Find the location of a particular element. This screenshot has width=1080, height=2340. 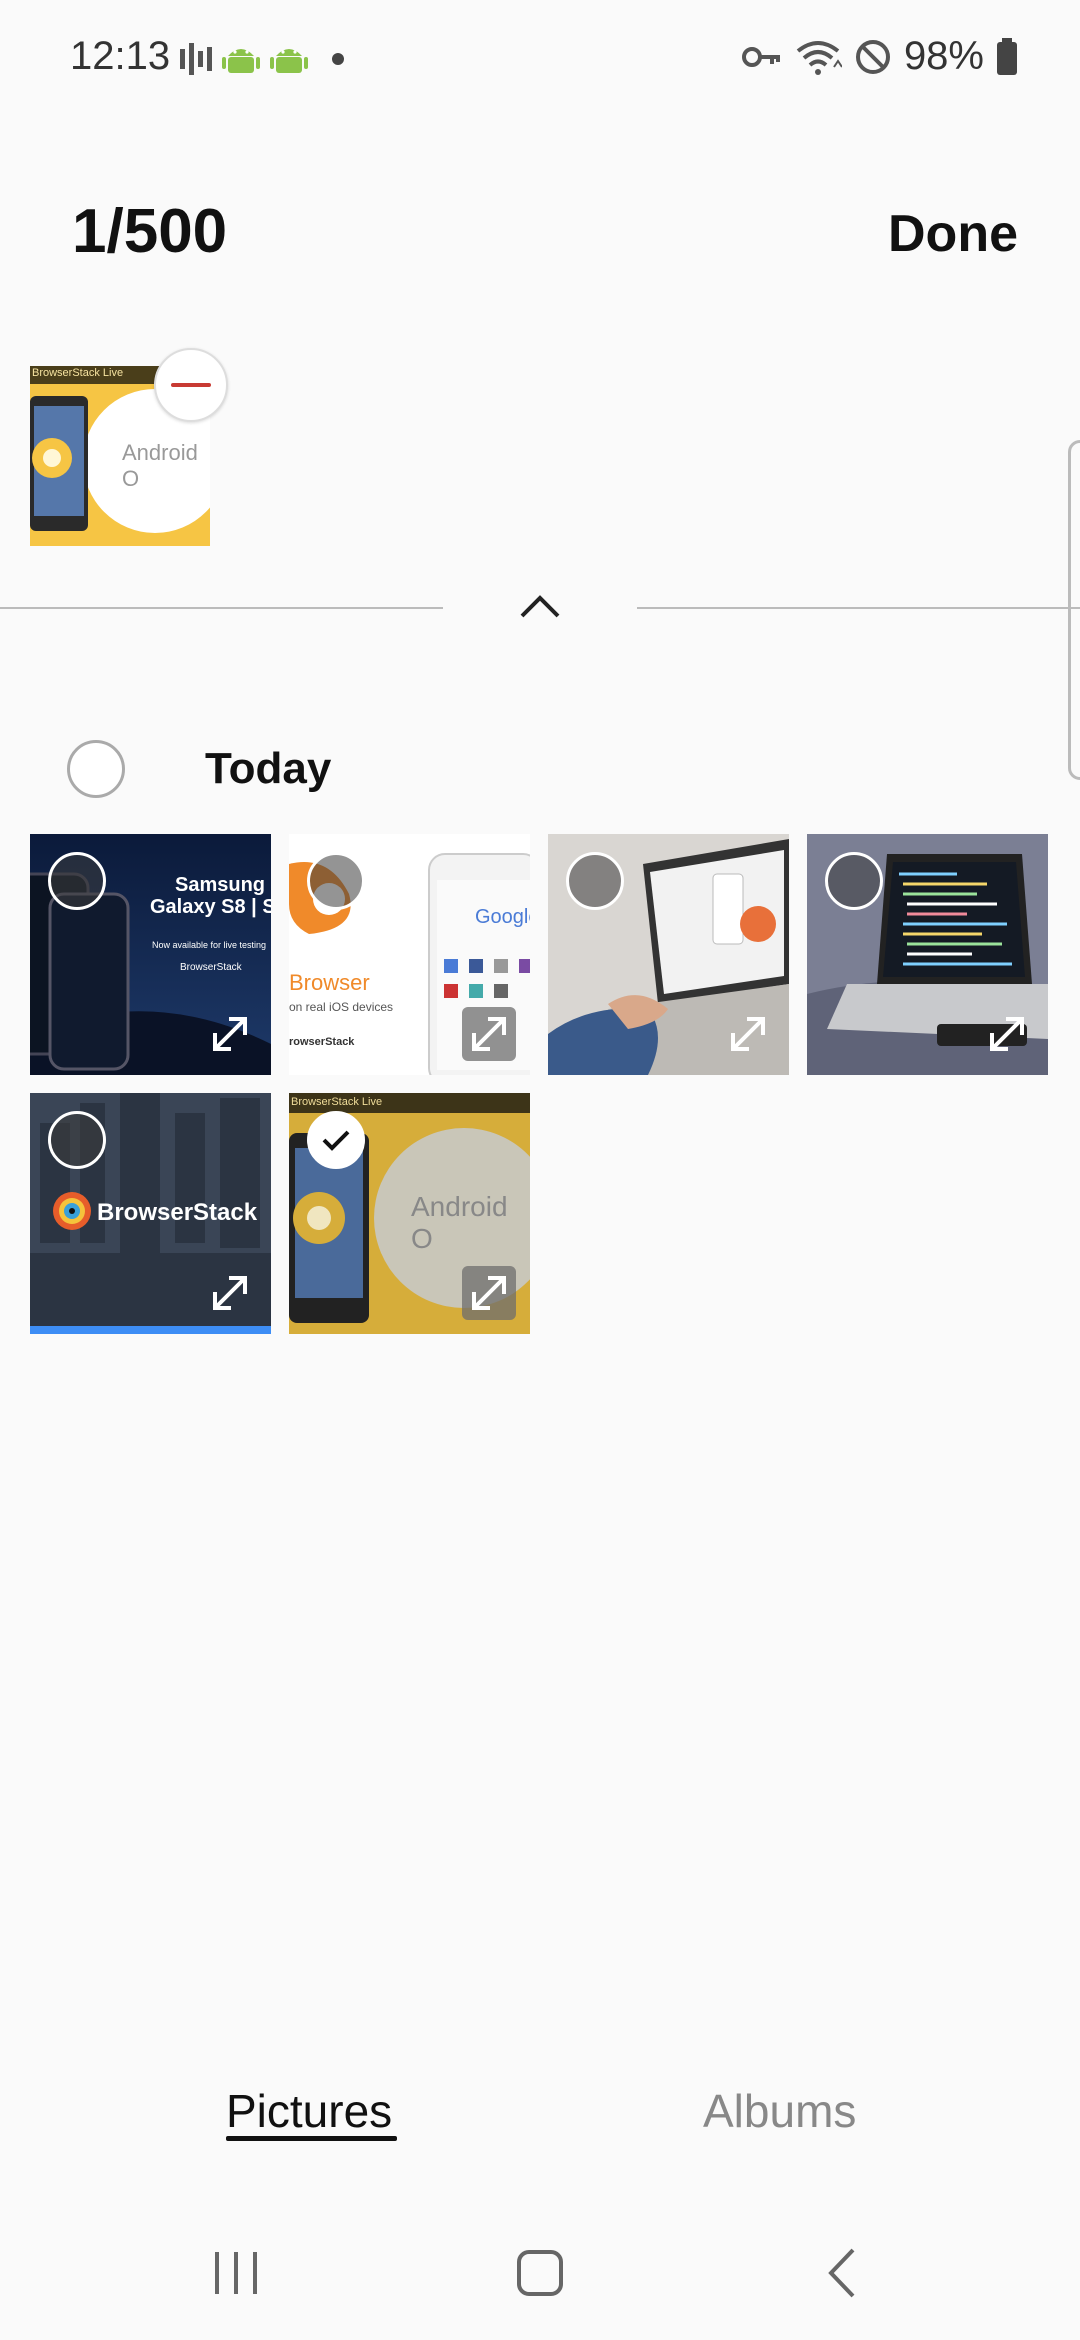

chevron-up-icon is located at coordinates (540, 605).